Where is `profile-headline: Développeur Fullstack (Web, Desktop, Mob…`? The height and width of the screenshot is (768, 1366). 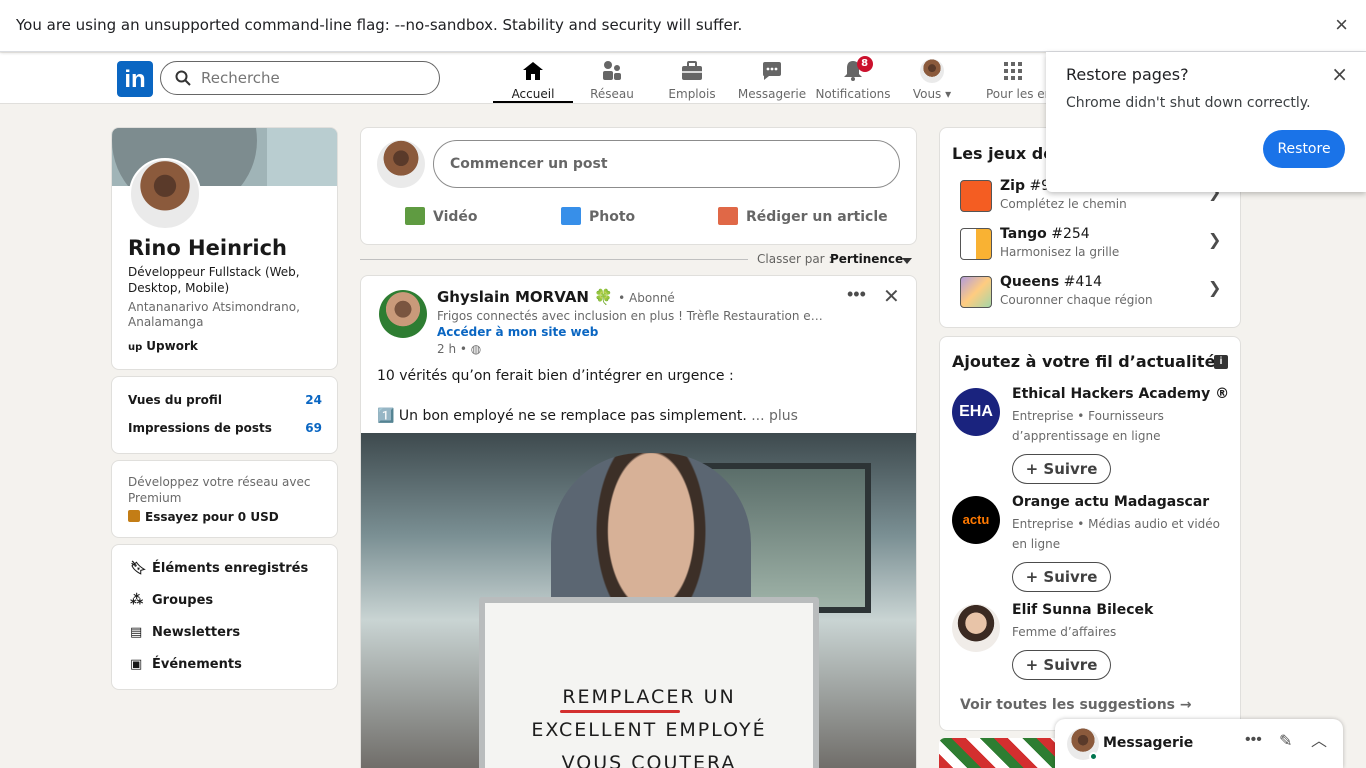
profile-headline: Développeur Fullstack (Web, Desktop, Mob… is located at coordinates (214, 280).